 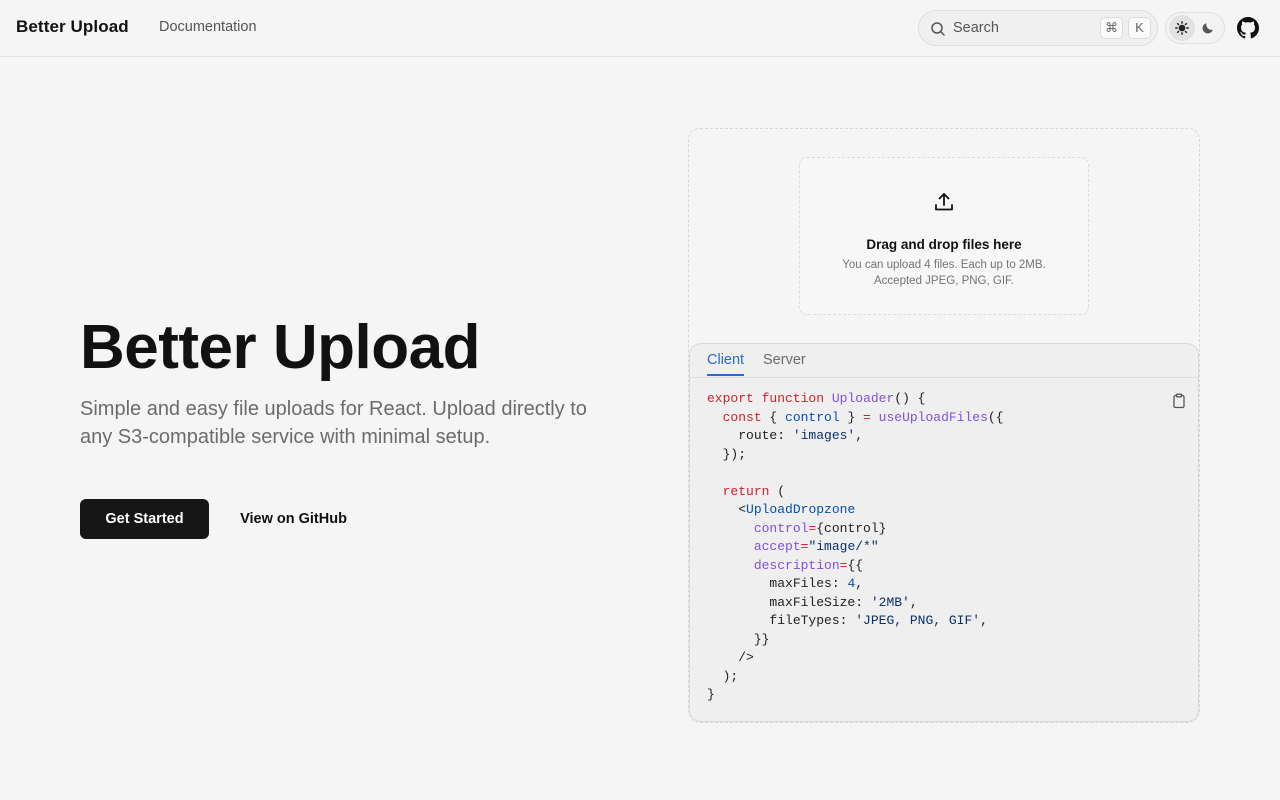 I want to click on get-started-button: Get Started, so click(x=144, y=519).